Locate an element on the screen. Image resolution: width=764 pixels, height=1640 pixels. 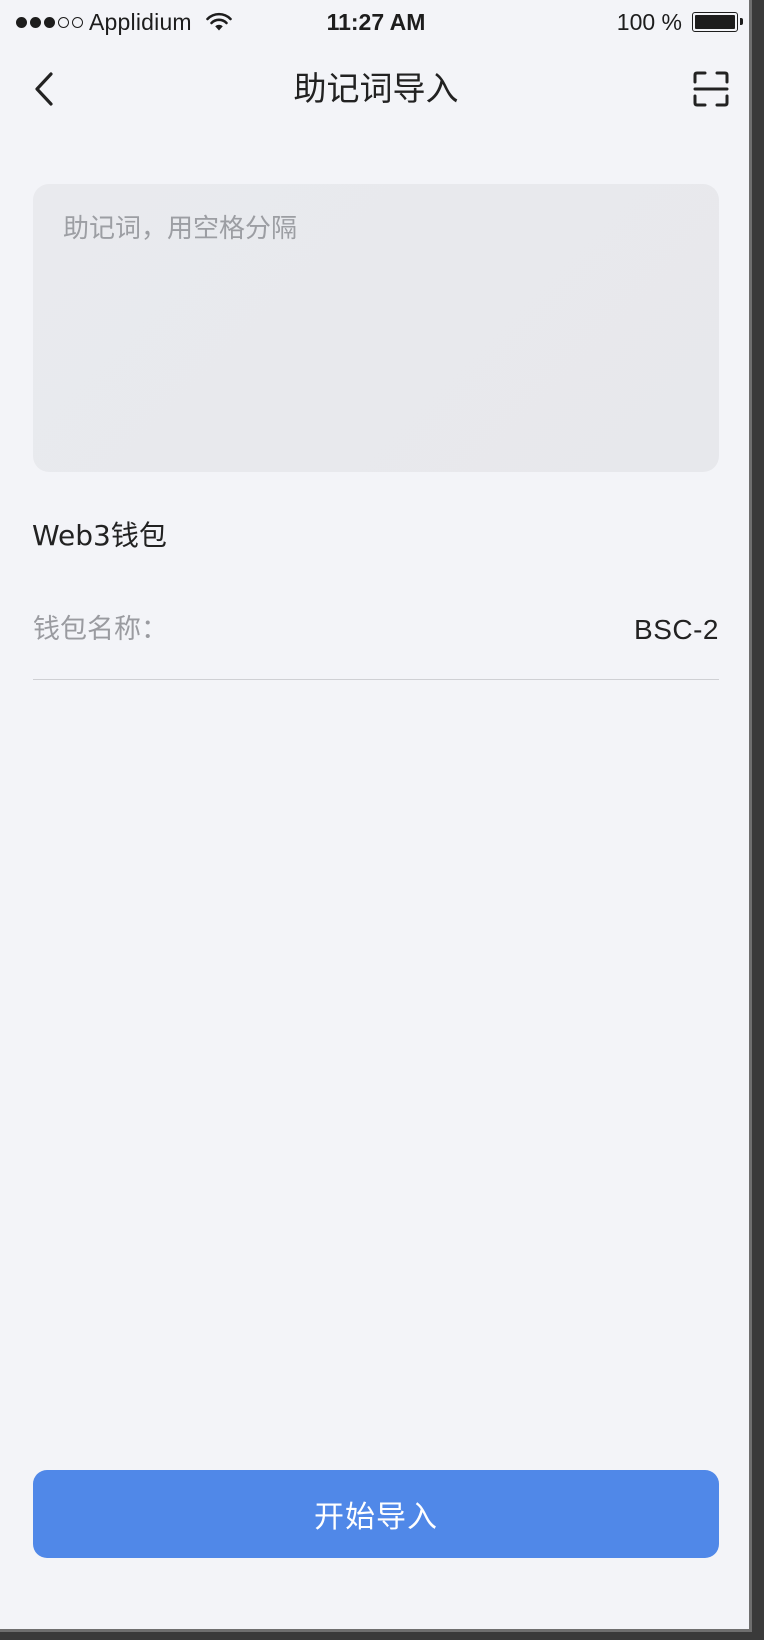
wallet-name-row: 钱包名称： BSC-2 is located at coordinates (376, 643).